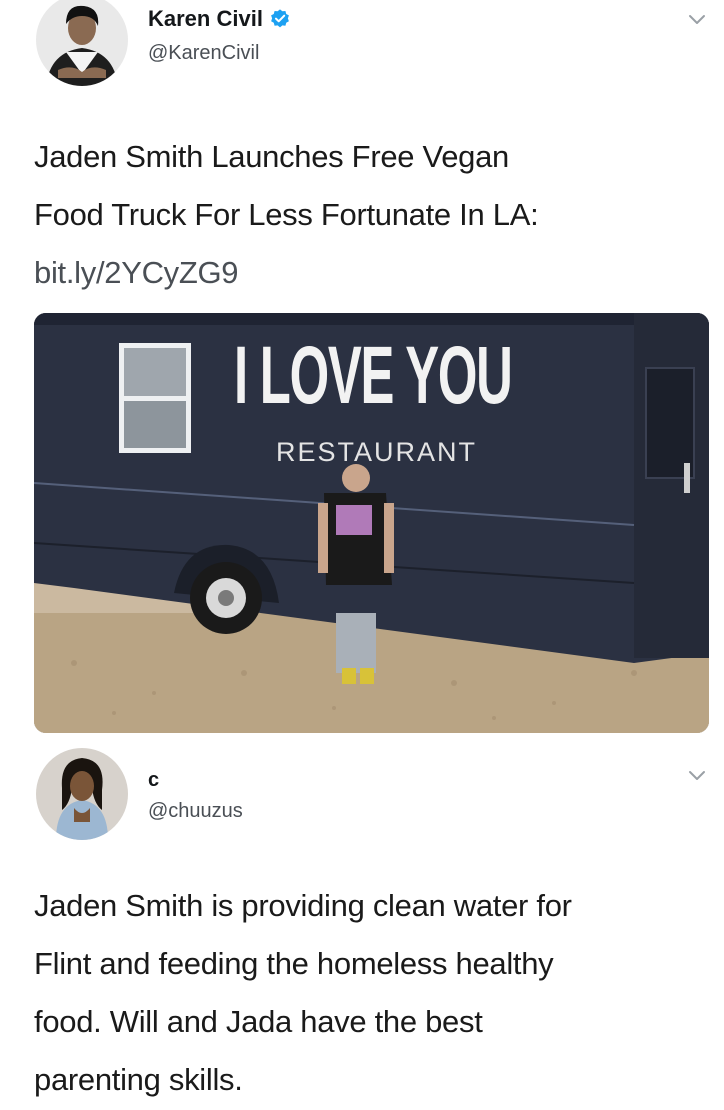 This screenshot has height=1110, width=724. Describe the element at coordinates (377, 452) in the screenshot. I see `truck-subtitle-text: RESTAURANT` at that location.